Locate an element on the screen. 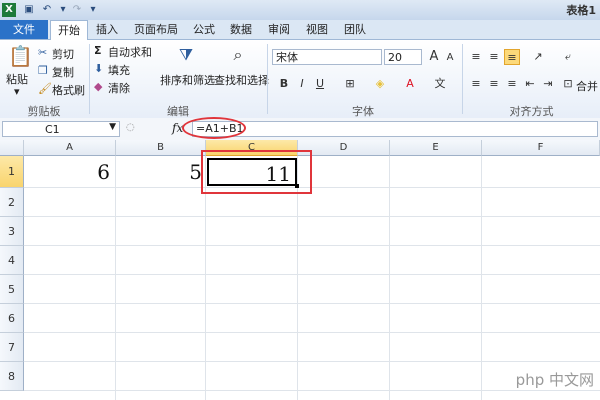 The image size is (600, 400). format-painter-button: 格式刷 is located at coordinates (68, 90).